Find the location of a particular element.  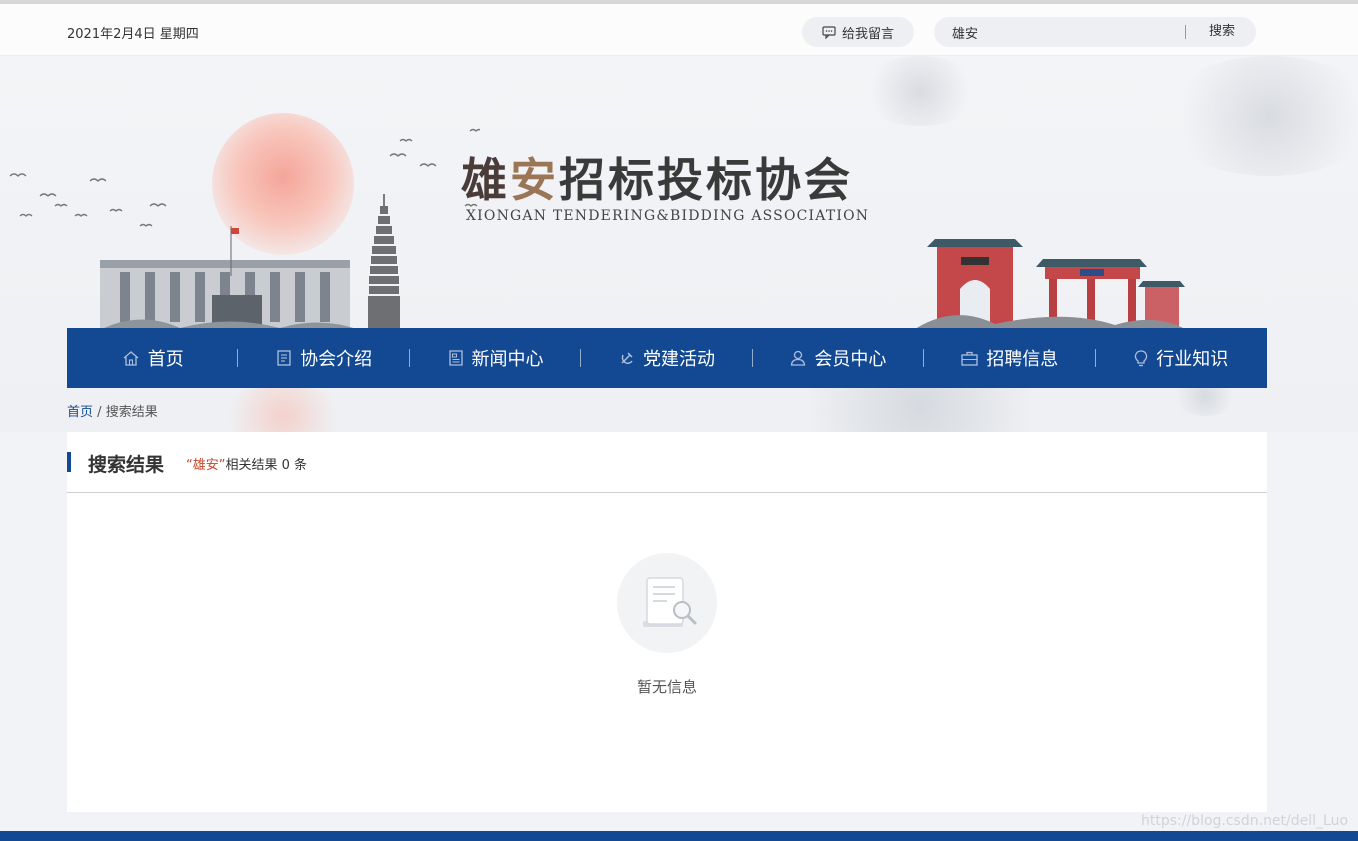

results-summary: “雄安”相关结果 0 条 is located at coordinates (246, 463).